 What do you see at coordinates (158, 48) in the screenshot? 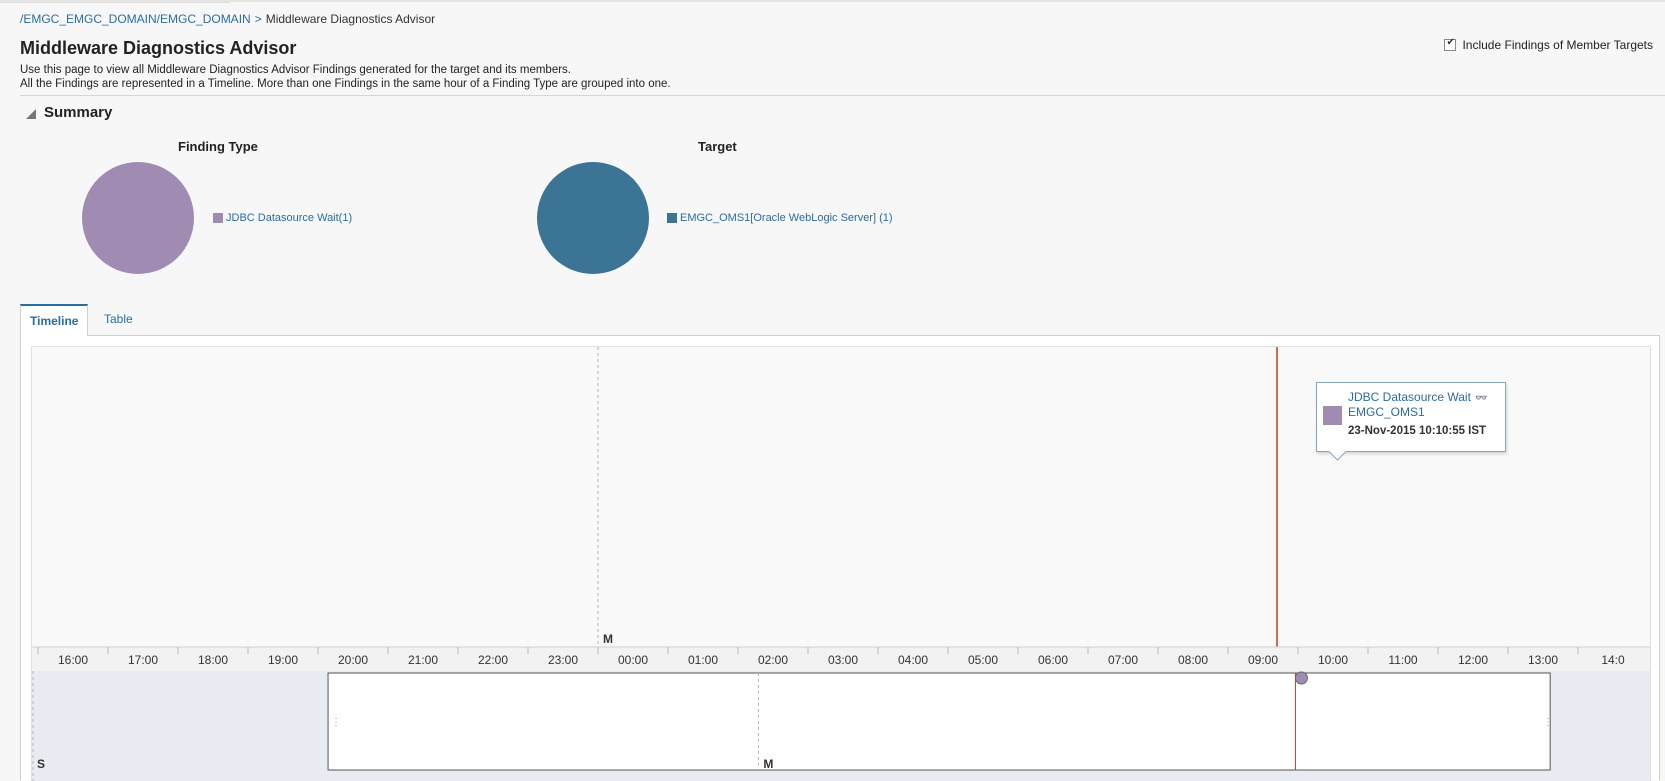
I see `page-title: Middleware Diagnostics Advisor` at bounding box center [158, 48].